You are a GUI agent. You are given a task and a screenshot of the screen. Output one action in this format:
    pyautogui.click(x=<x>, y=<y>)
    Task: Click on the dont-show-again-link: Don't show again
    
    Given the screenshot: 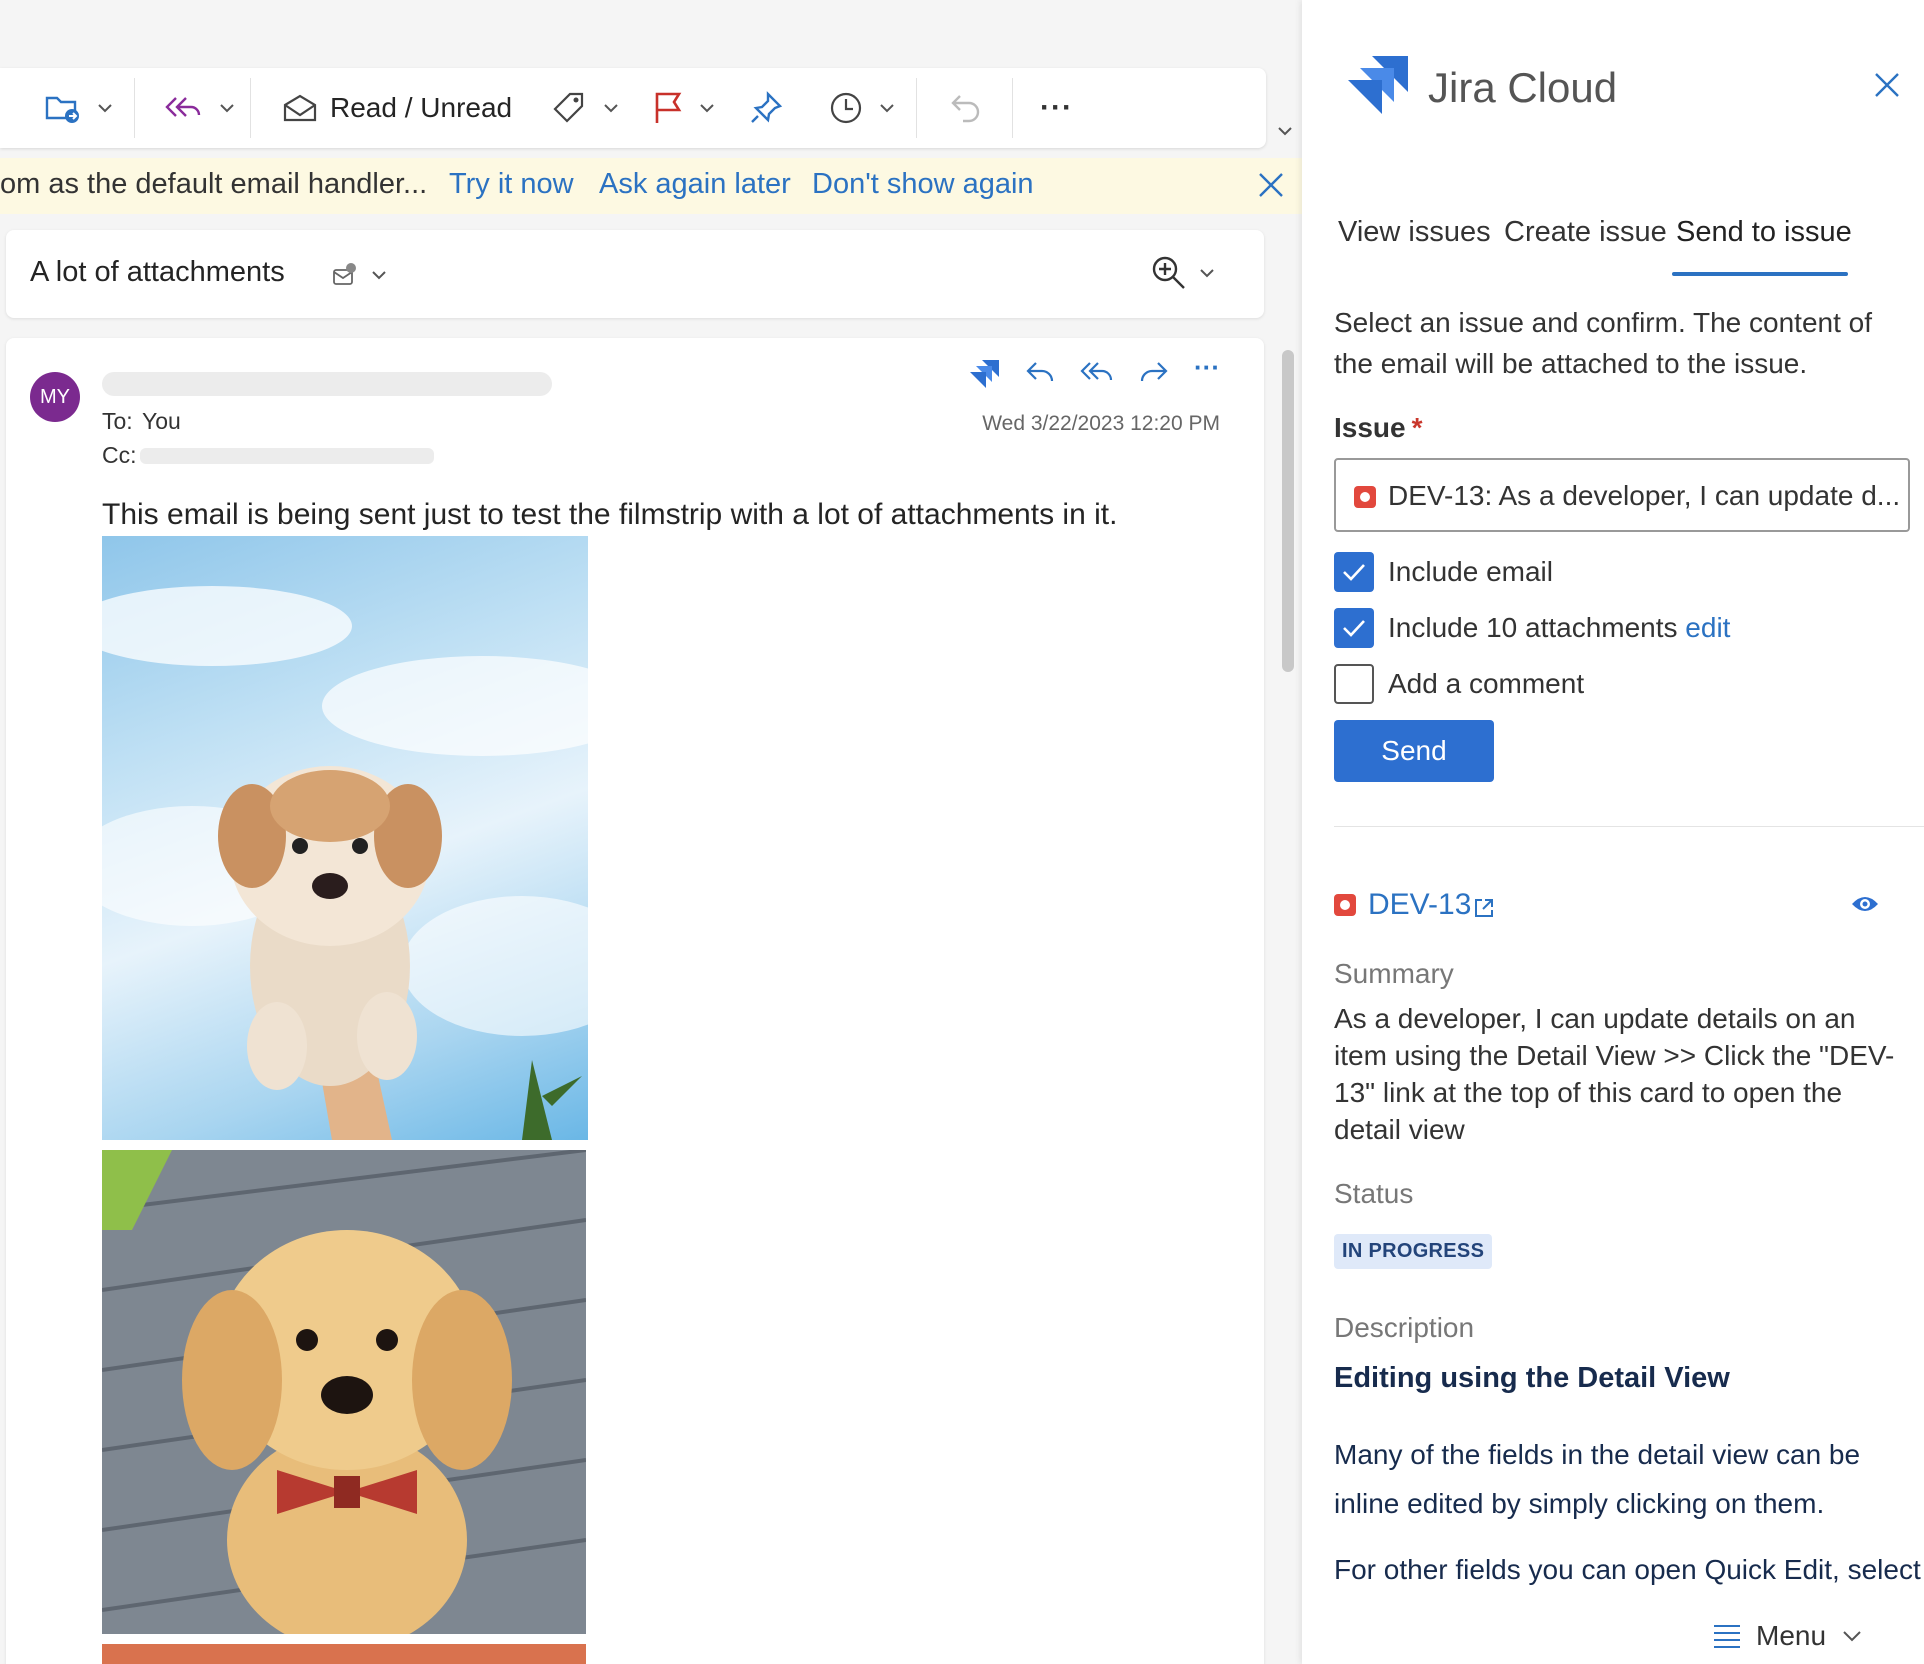 What is the action you would take?
    pyautogui.click(x=923, y=184)
    